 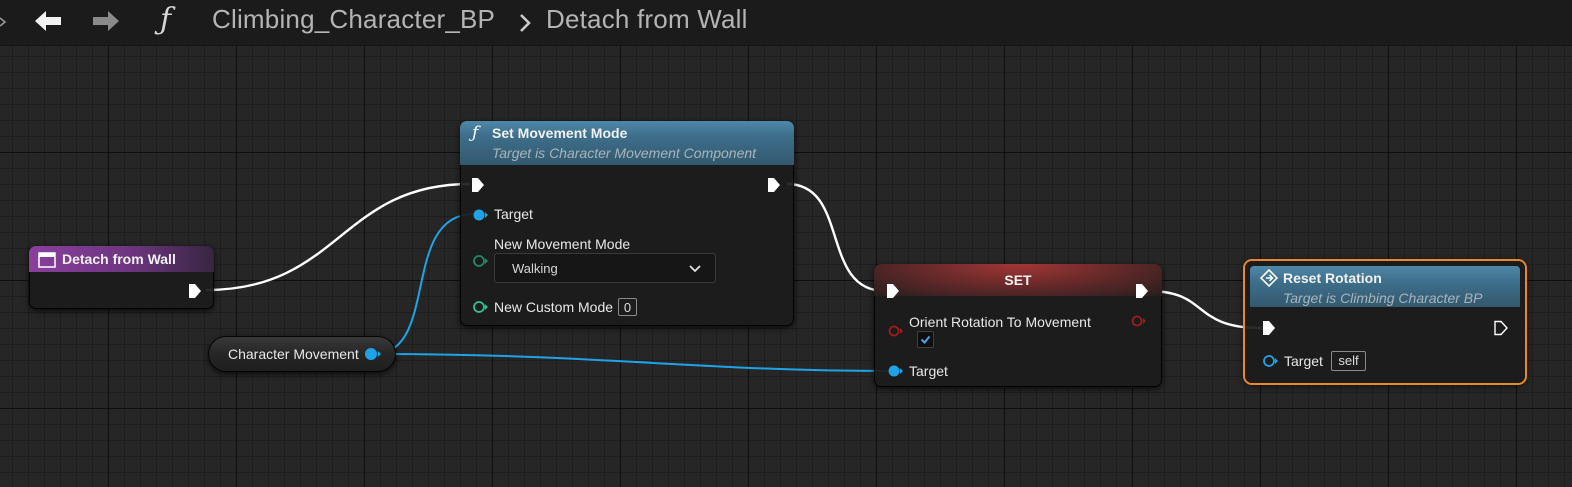 What do you see at coordinates (525, 23) in the screenshot?
I see `chevron-right-icon` at bounding box center [525, 23].